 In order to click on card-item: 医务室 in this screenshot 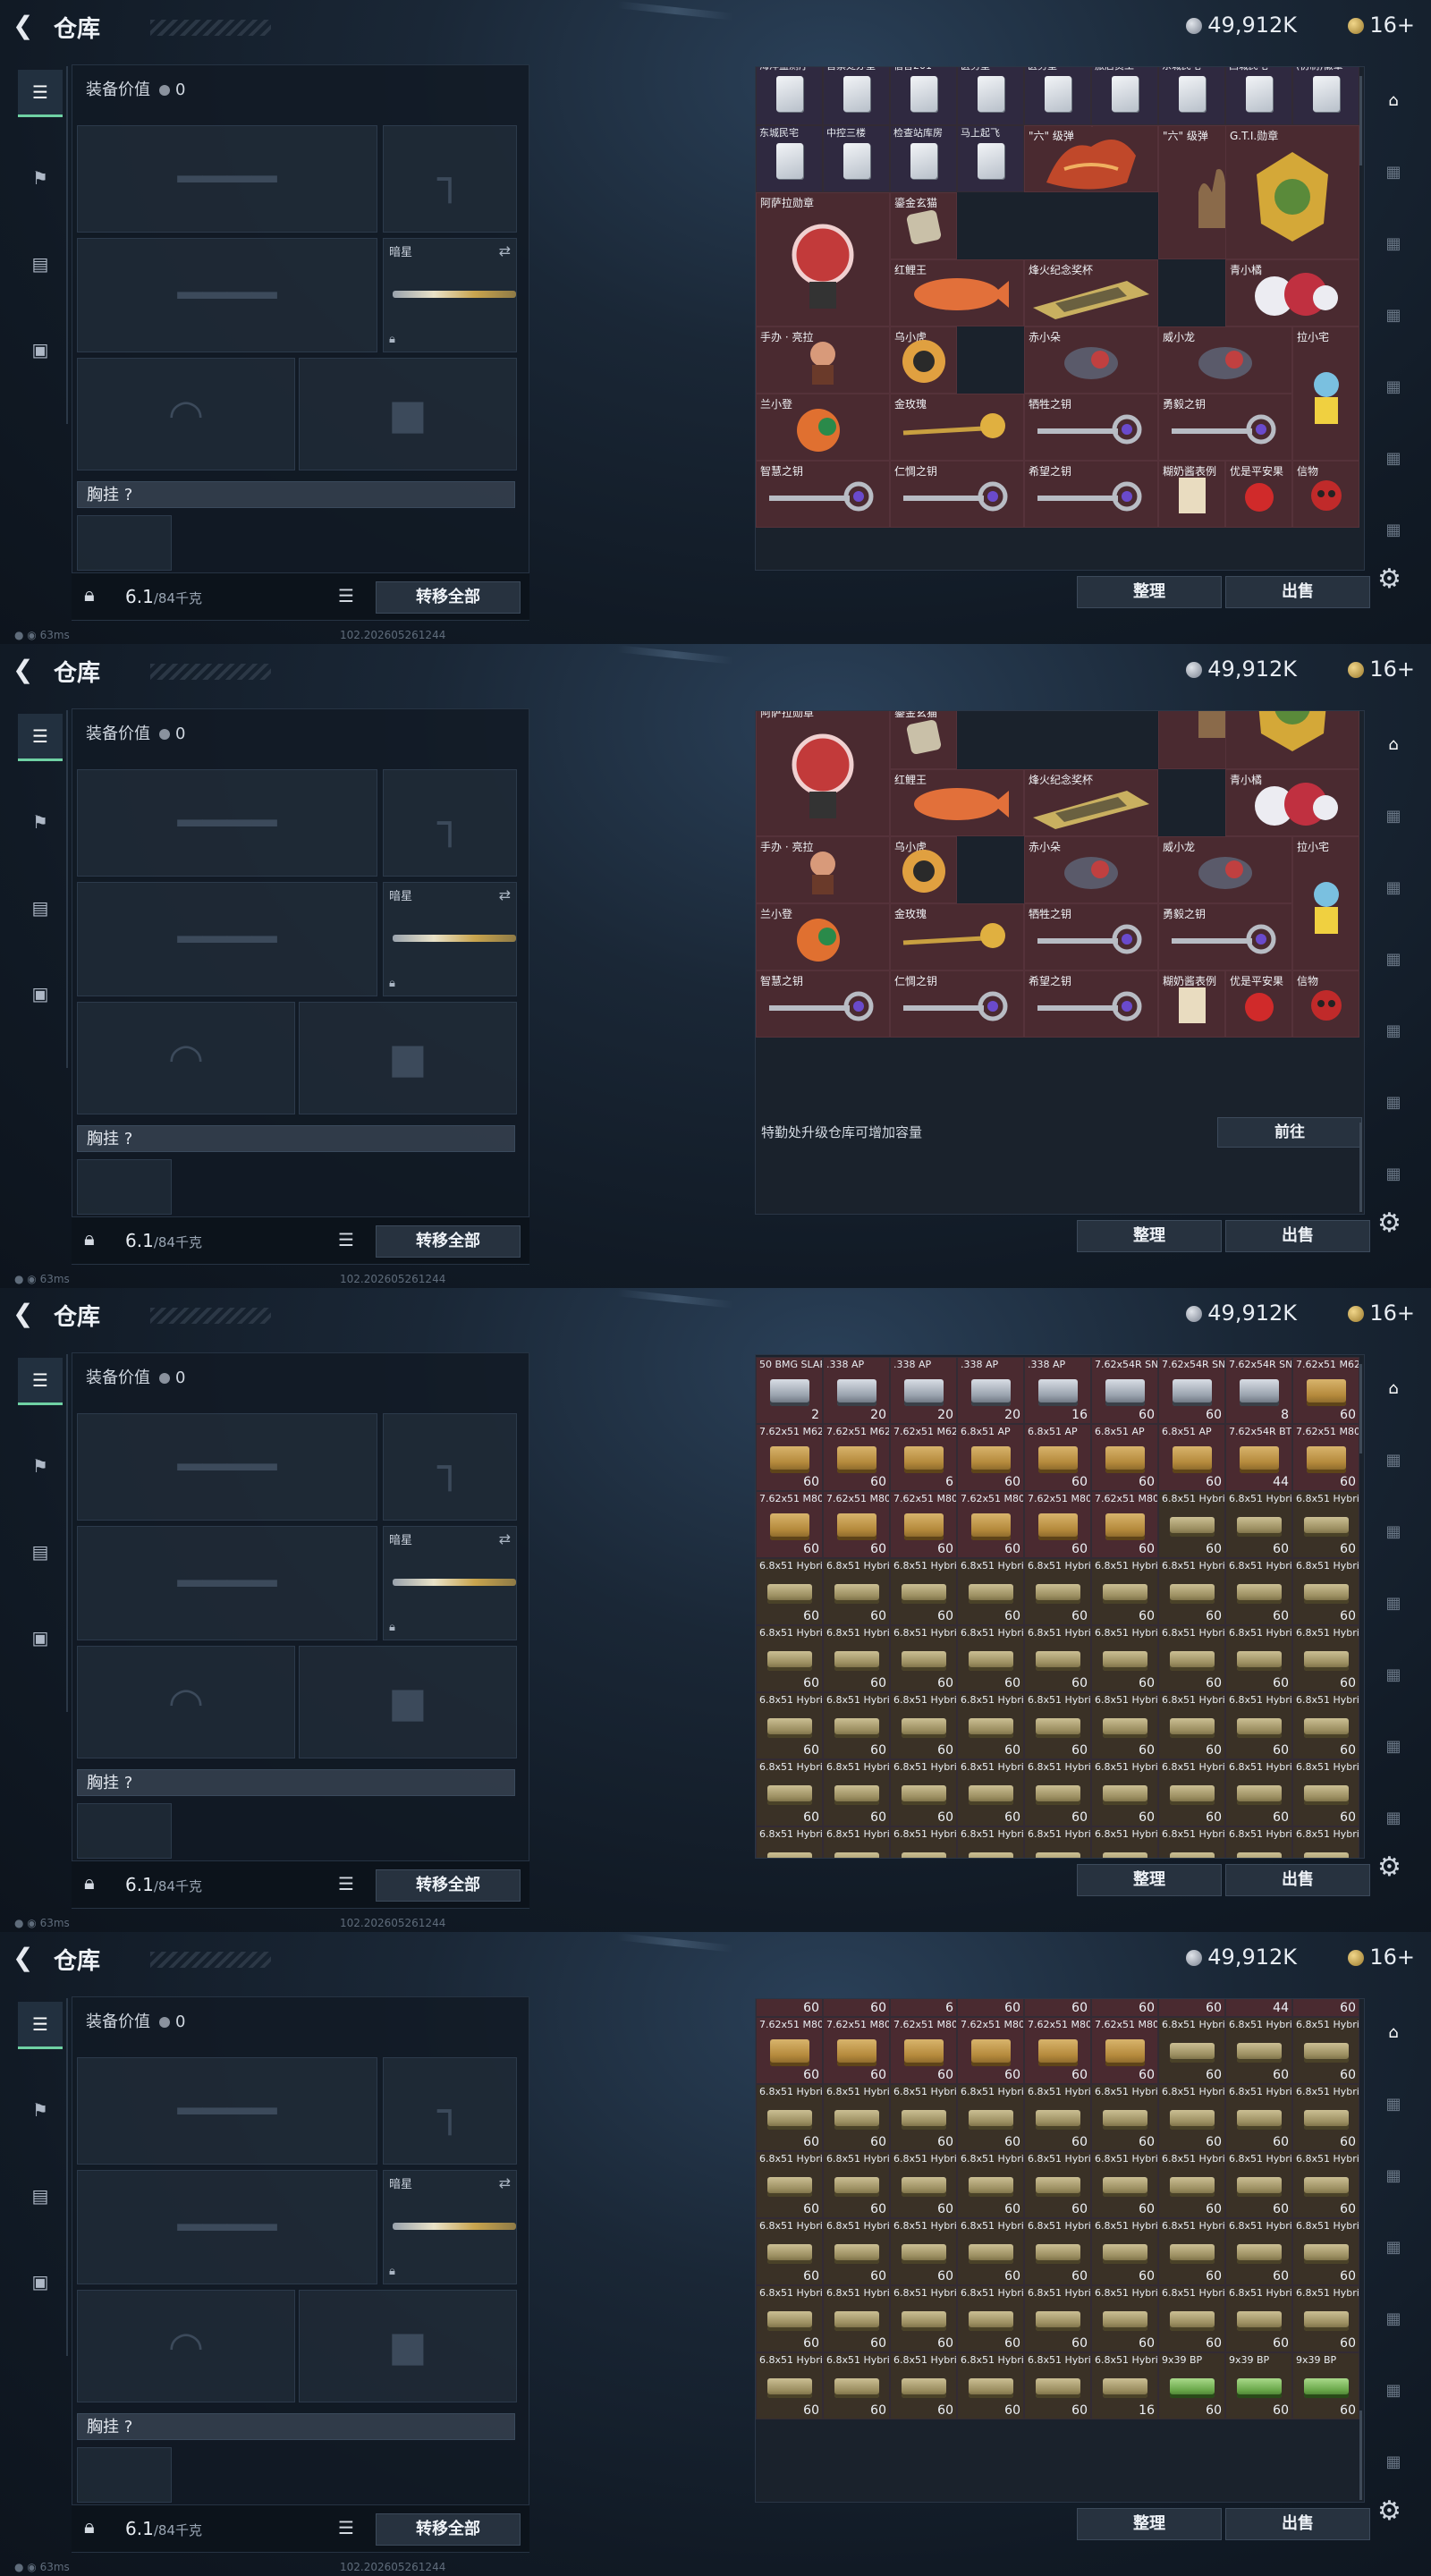, I will do `click(991, 96)`.